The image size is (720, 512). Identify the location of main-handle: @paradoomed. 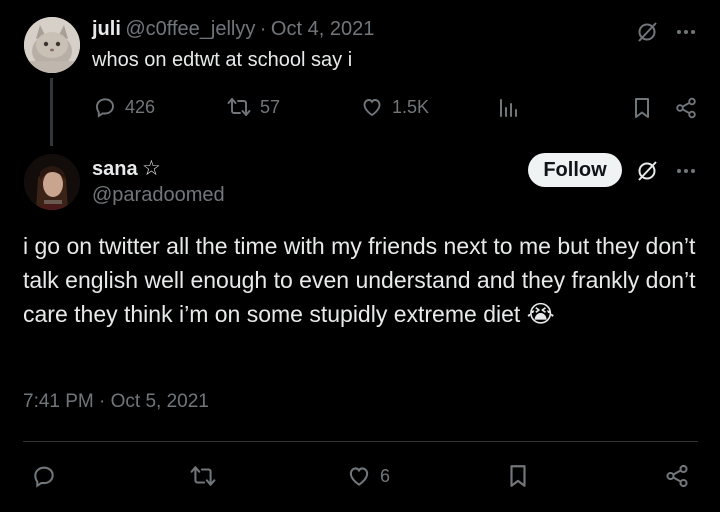
(158, 195).